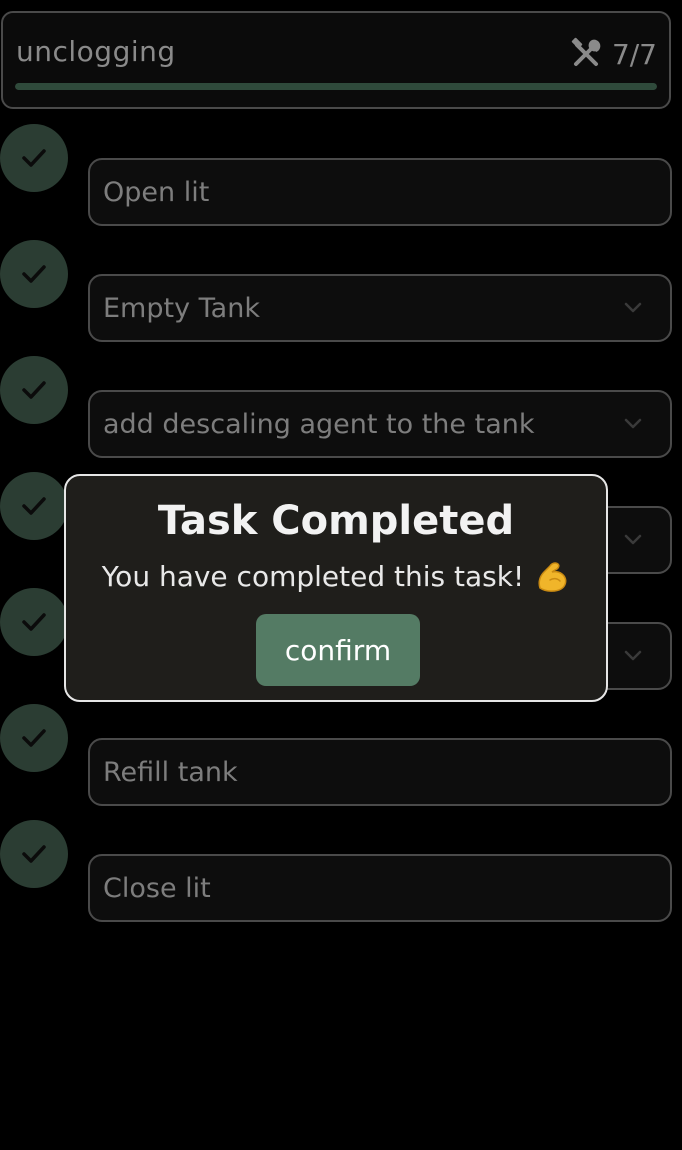  I want to click on step-label: Close lit, so click(157, 888).